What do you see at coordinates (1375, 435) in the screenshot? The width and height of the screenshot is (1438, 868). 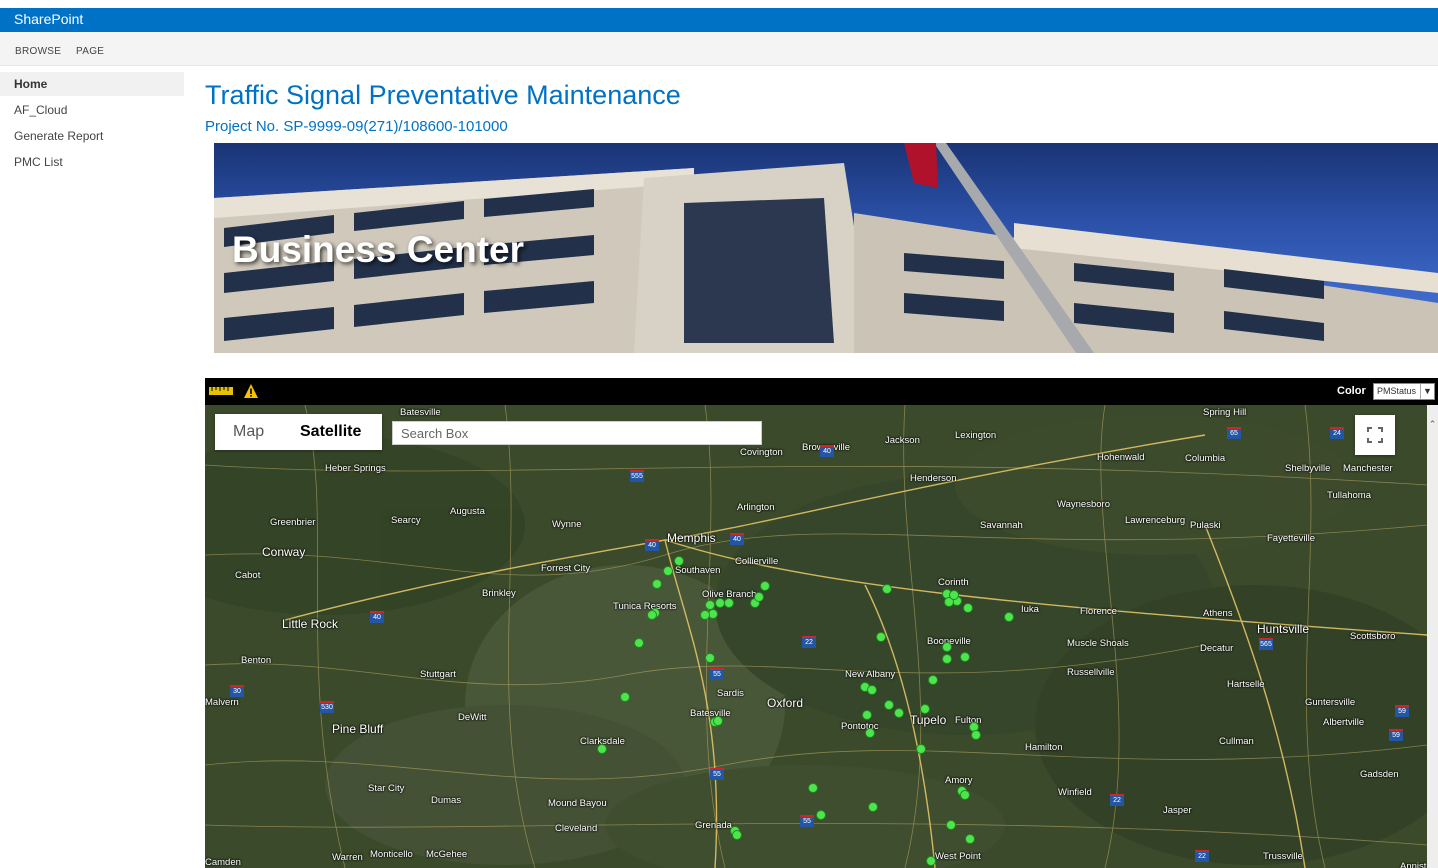 I see `fullscreen-button` at bounding box center [1375, 435].